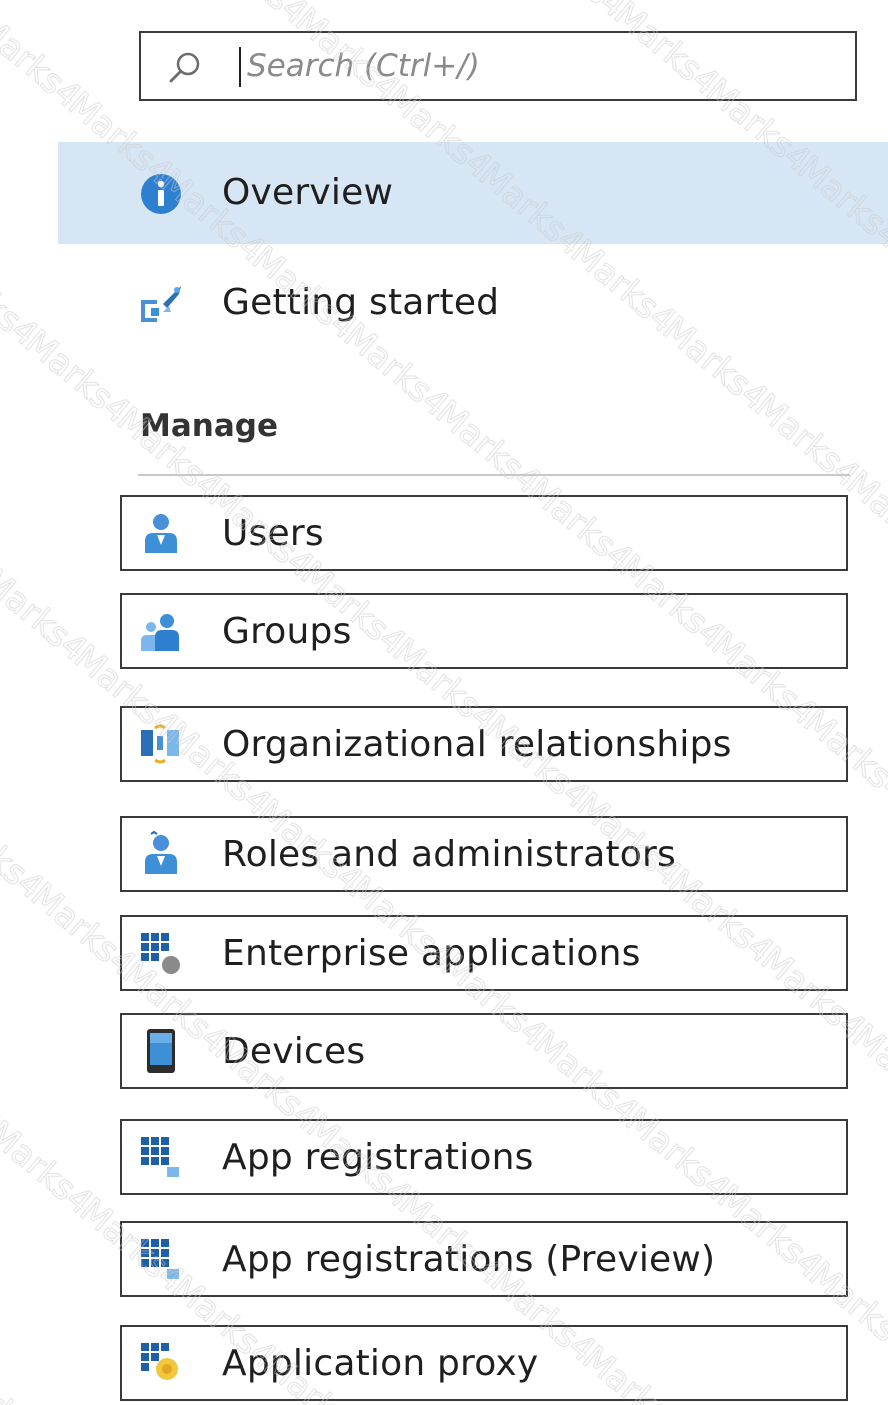 The width and height of the screenshot is (888, 1405). I want to click on nav-item-label: Users, so click(273, 533).